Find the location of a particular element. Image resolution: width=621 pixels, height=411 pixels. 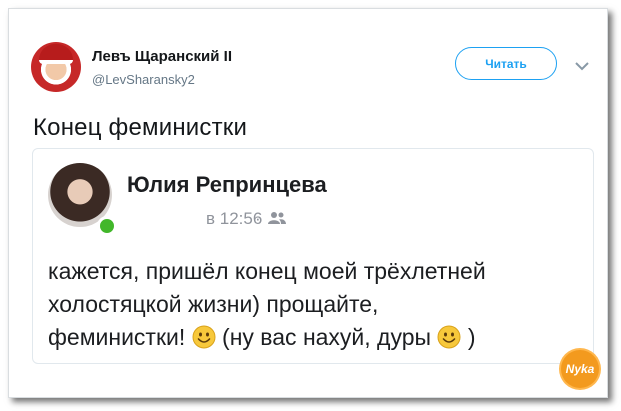

post-text-line-2: холостяцкой жизни) прощайте, is located at coordinates (213, 304).